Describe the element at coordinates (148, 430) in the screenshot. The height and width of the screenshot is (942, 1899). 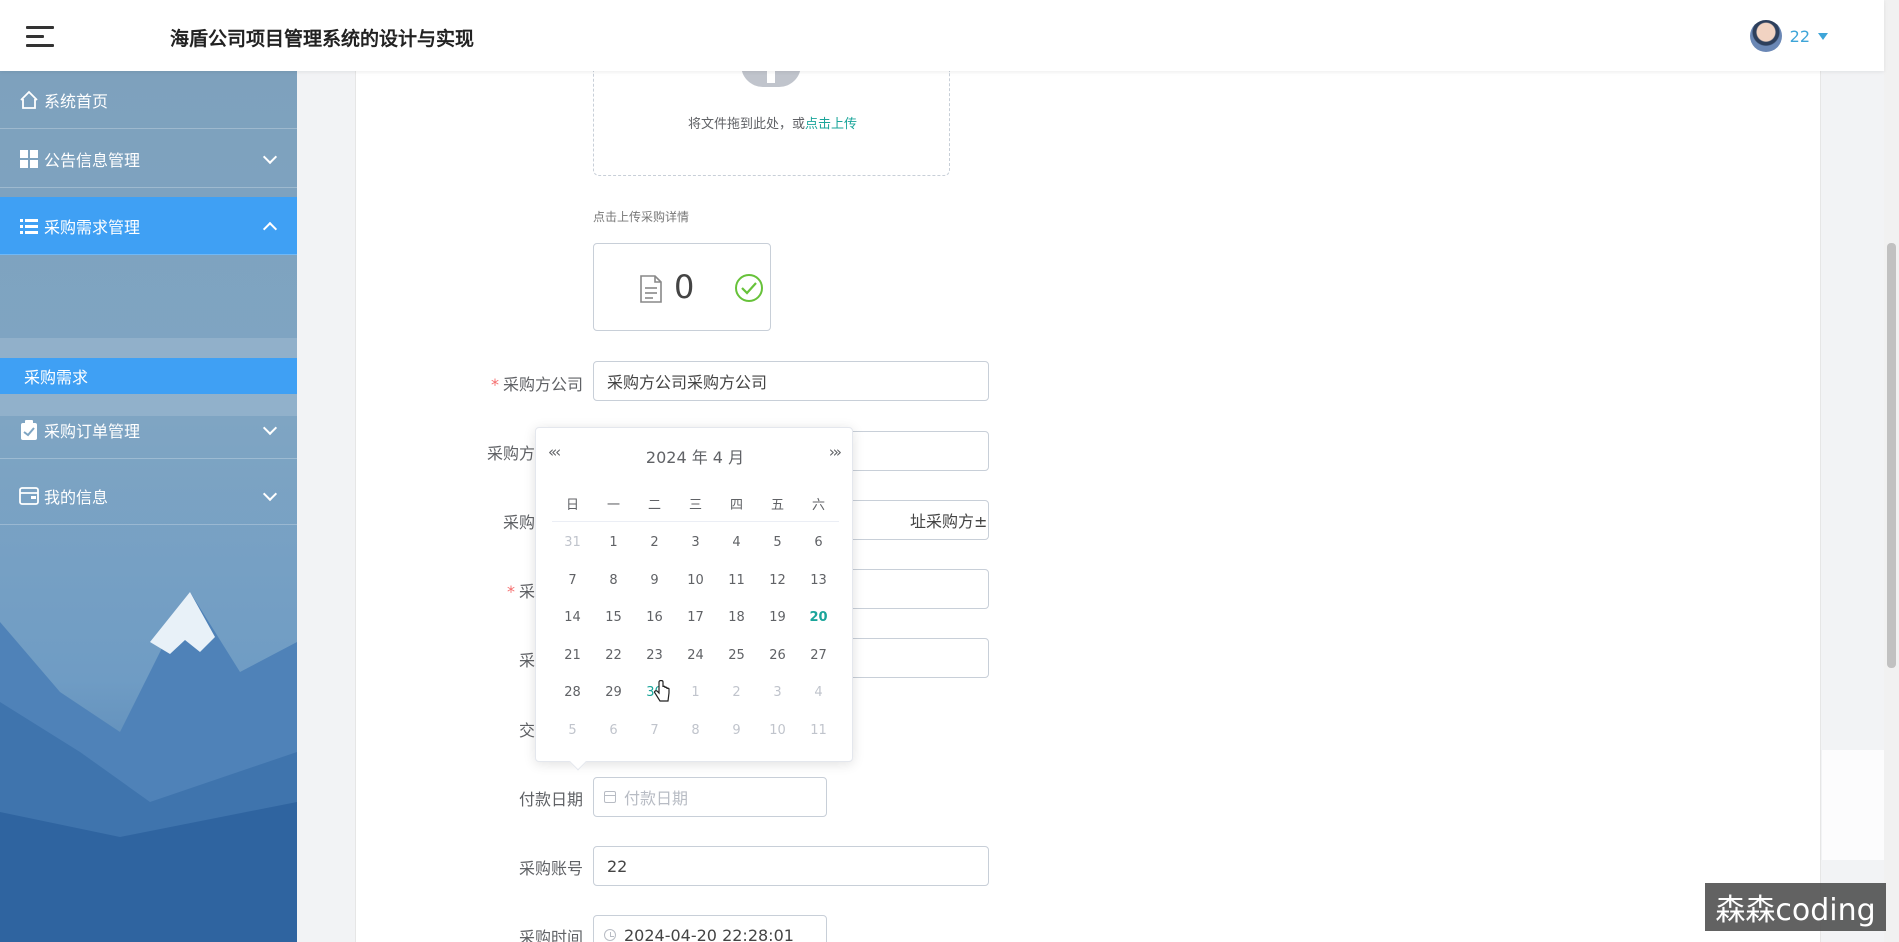
I see `sidebar-item-purchase-order: 采购订单管理` at that location.